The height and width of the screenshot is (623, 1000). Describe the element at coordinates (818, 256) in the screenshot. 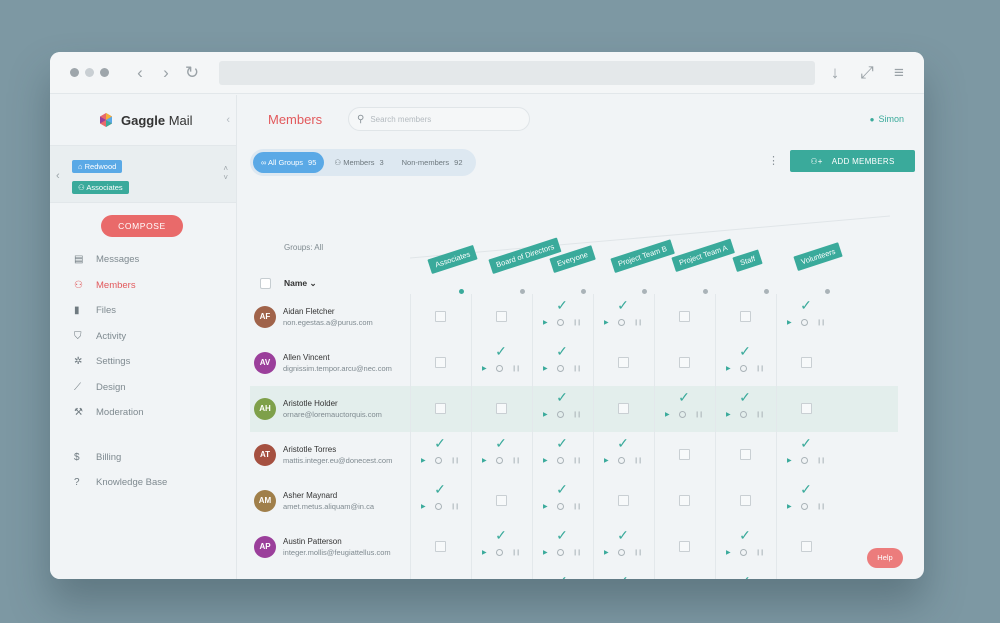

I see `column-header-volunteers: Volunteers` at that location.